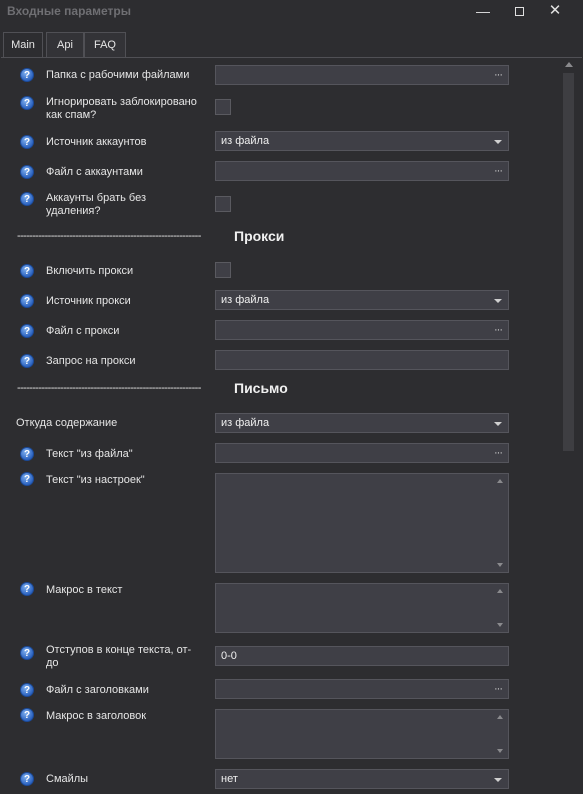  What do you see at coordinates (261, 388) in the screenshot?
I see `section-letter-title: Письмо` at bounding box center [261, 388].